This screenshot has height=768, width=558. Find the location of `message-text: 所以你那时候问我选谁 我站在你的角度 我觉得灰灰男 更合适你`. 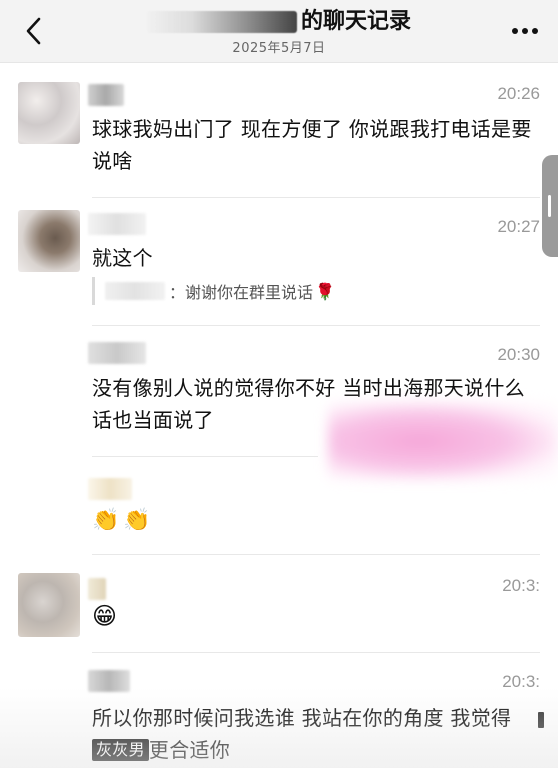

message-text: 所以你那时候问我选谁 我站在你的角度 我觉得灰灰男 更合适你 is located at coordinates (317, 734).